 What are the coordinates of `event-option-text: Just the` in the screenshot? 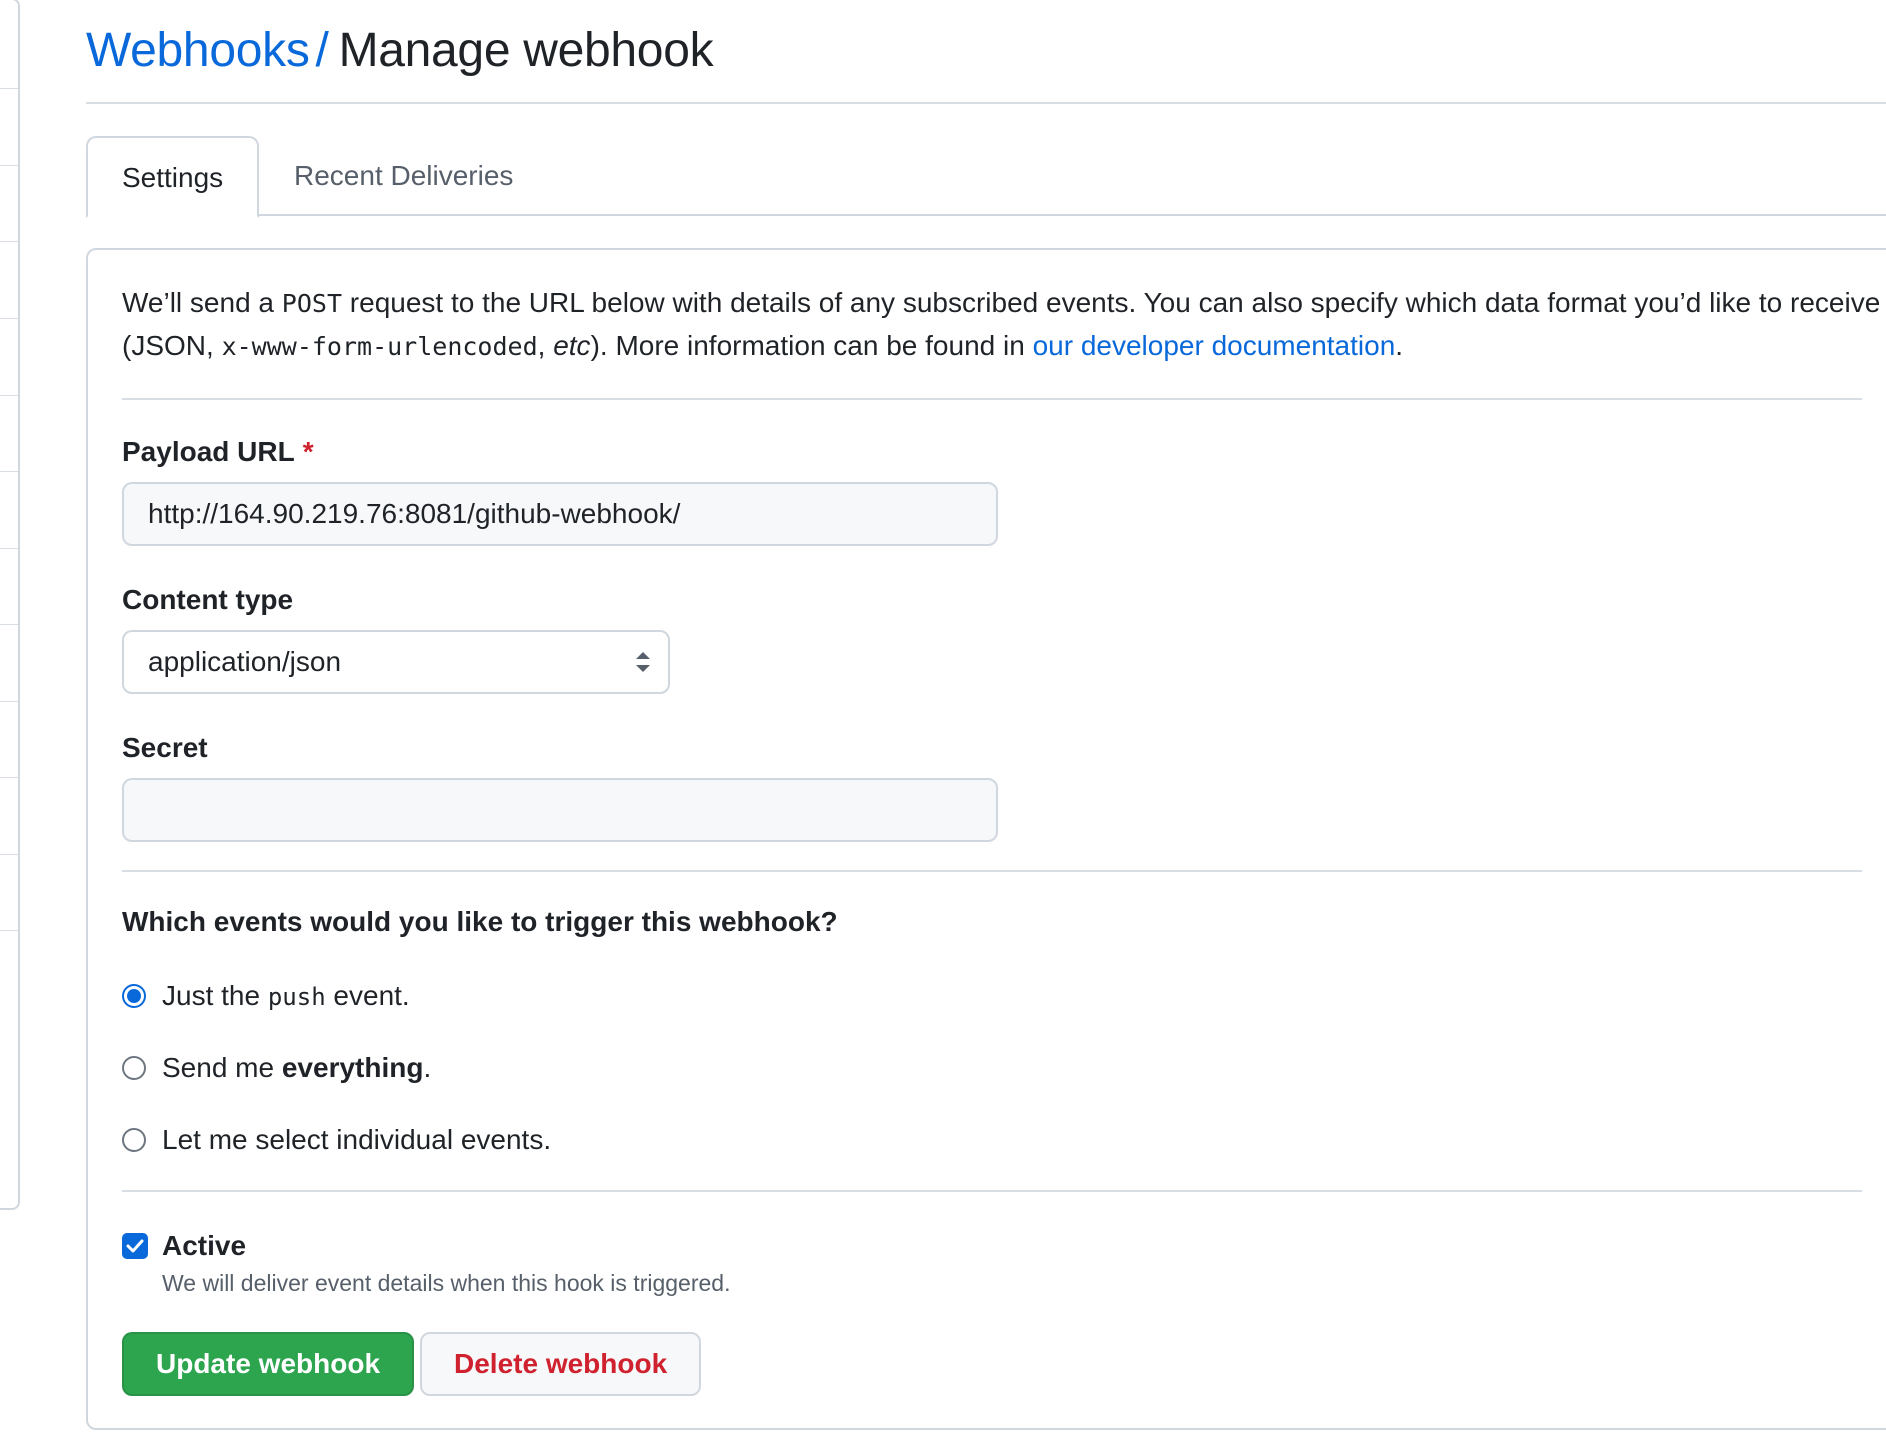 It's located at (215, 995).